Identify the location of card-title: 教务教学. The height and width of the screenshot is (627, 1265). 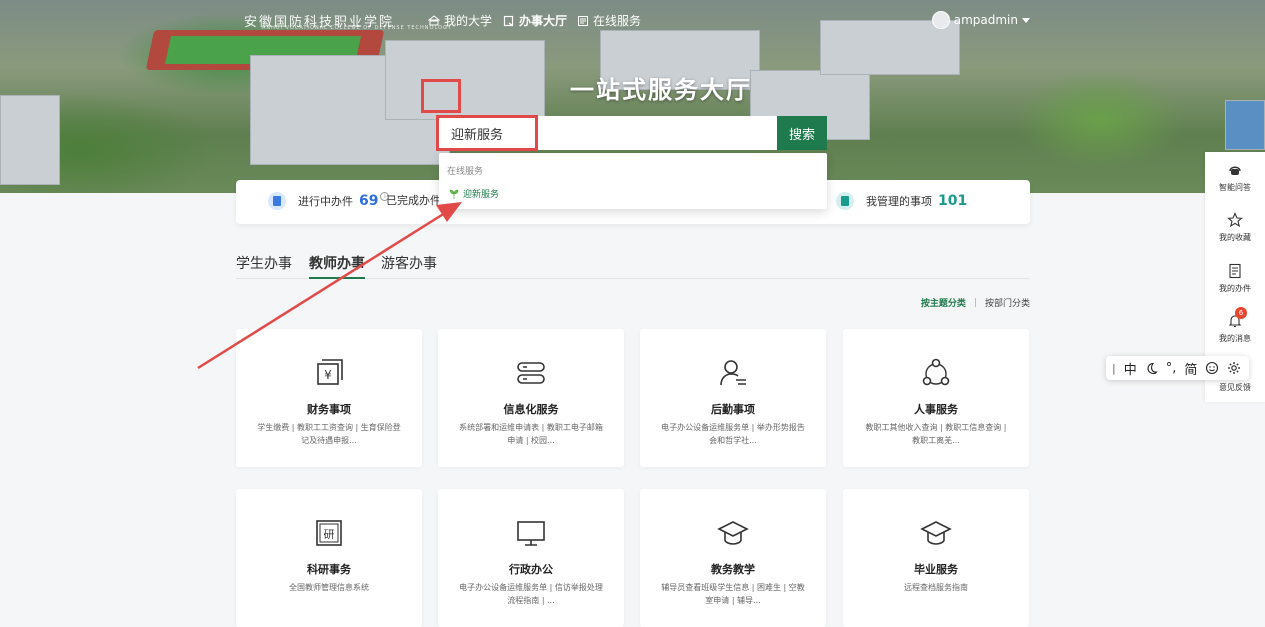
(733, 569).